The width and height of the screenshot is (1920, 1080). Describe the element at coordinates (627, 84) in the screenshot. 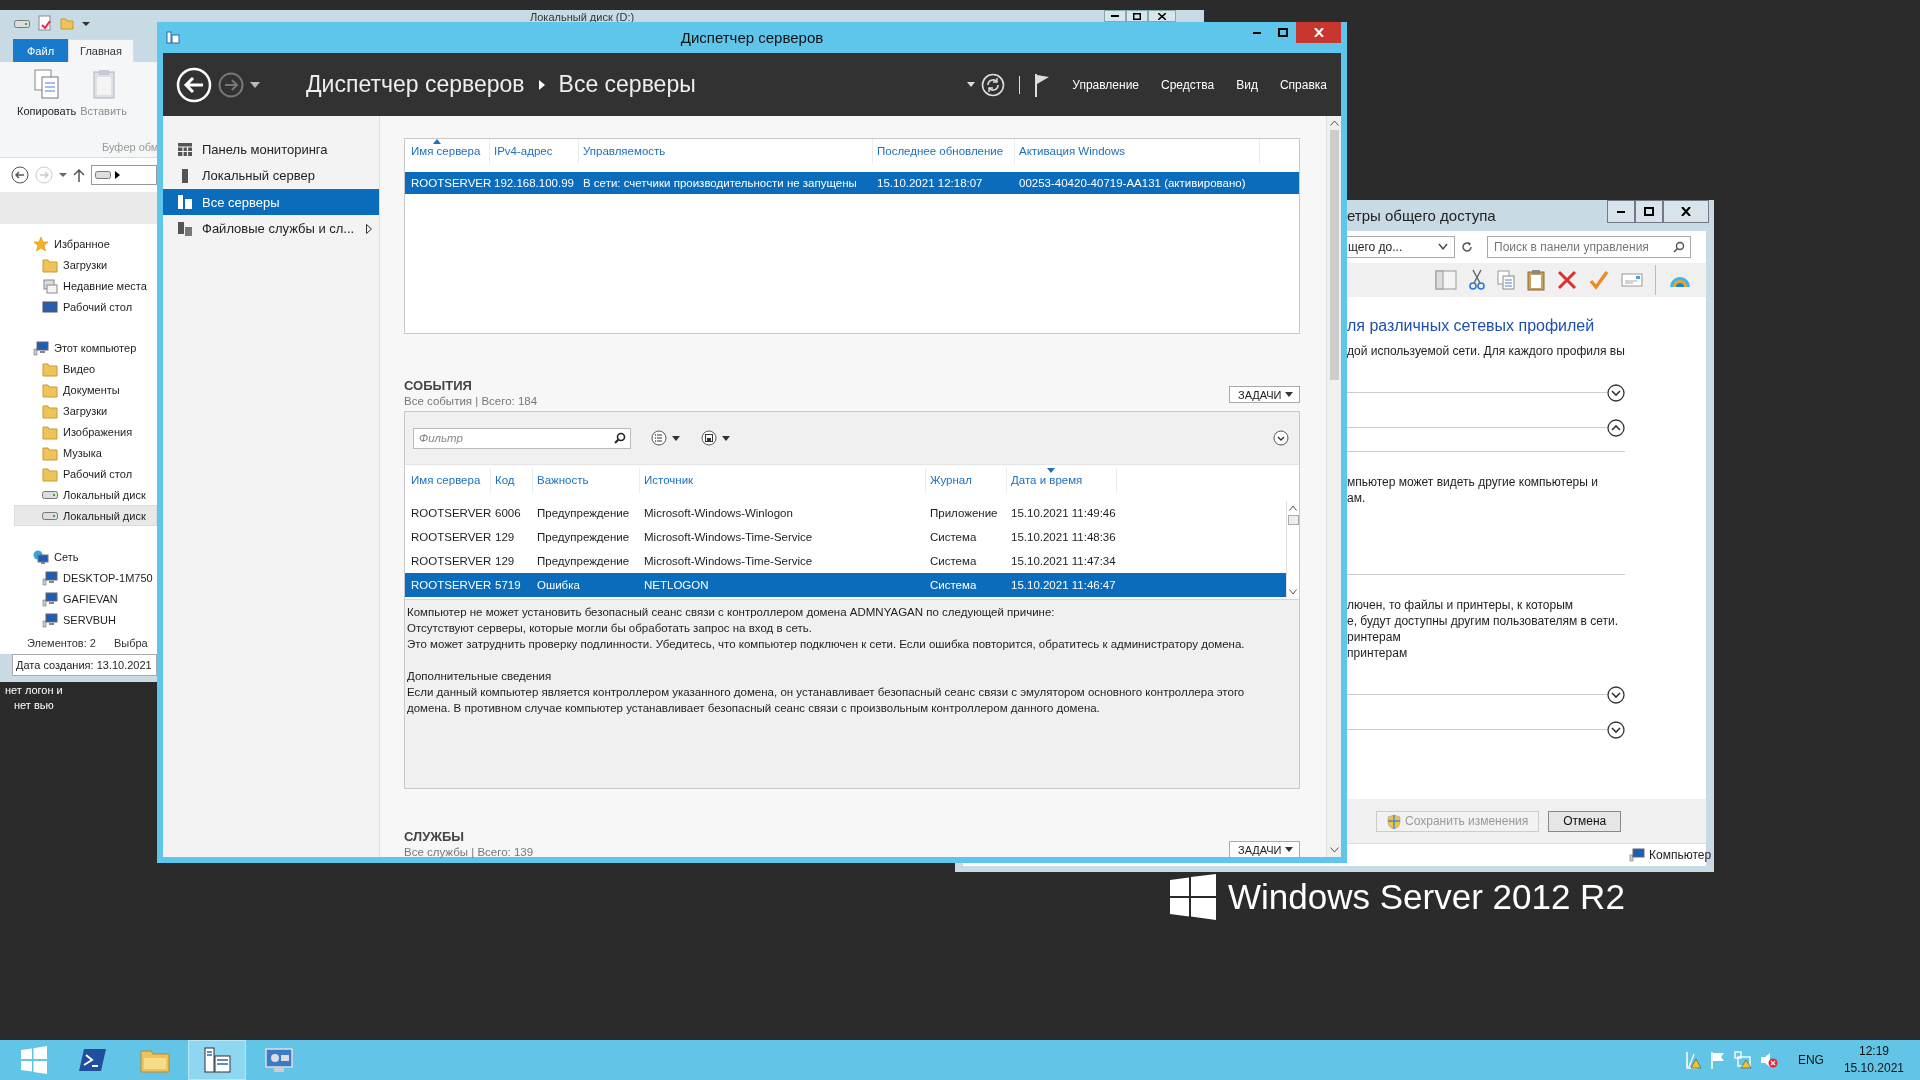

I see `breadcrumb-item: Все серверы` at that location.